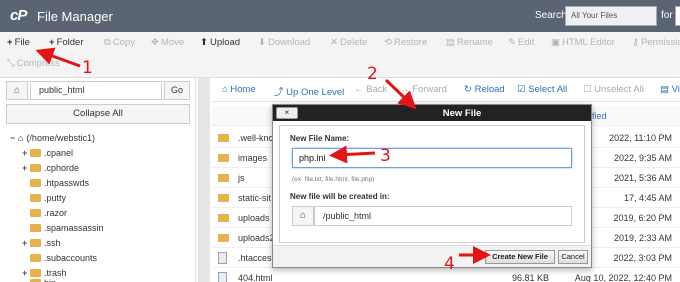  What do you see at coordinates (33, 63) in the screenshot?
I see `compress-button: ⤡ Compress` at bounding box center [33, 63].